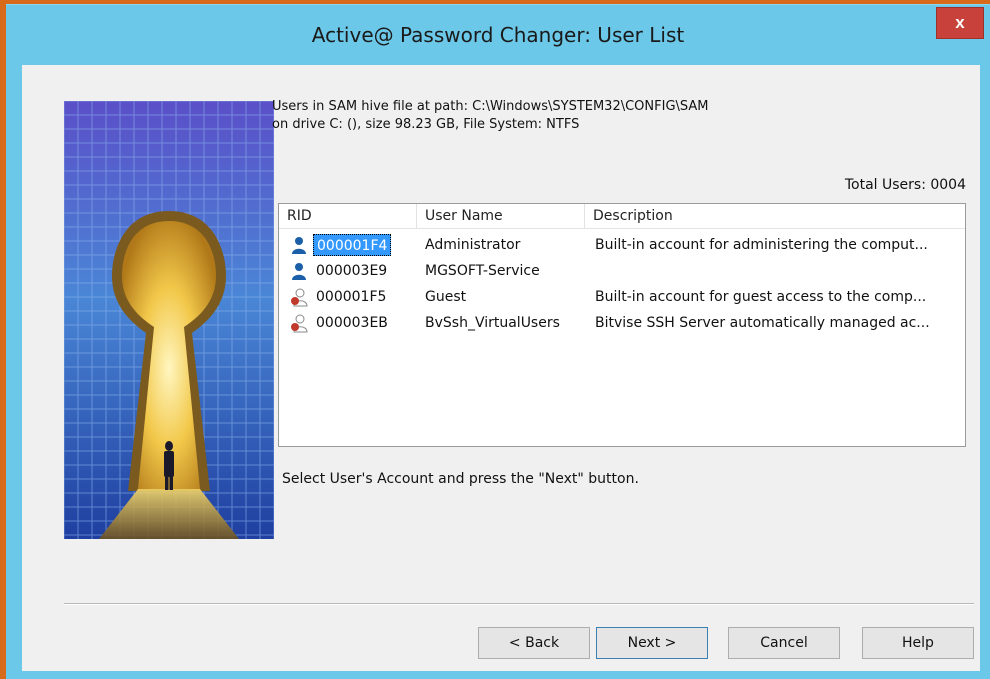  Describe the element at coordinates (905, 185) in the screenshot. I see `total-users-label: Total Users: 0004` at that location.